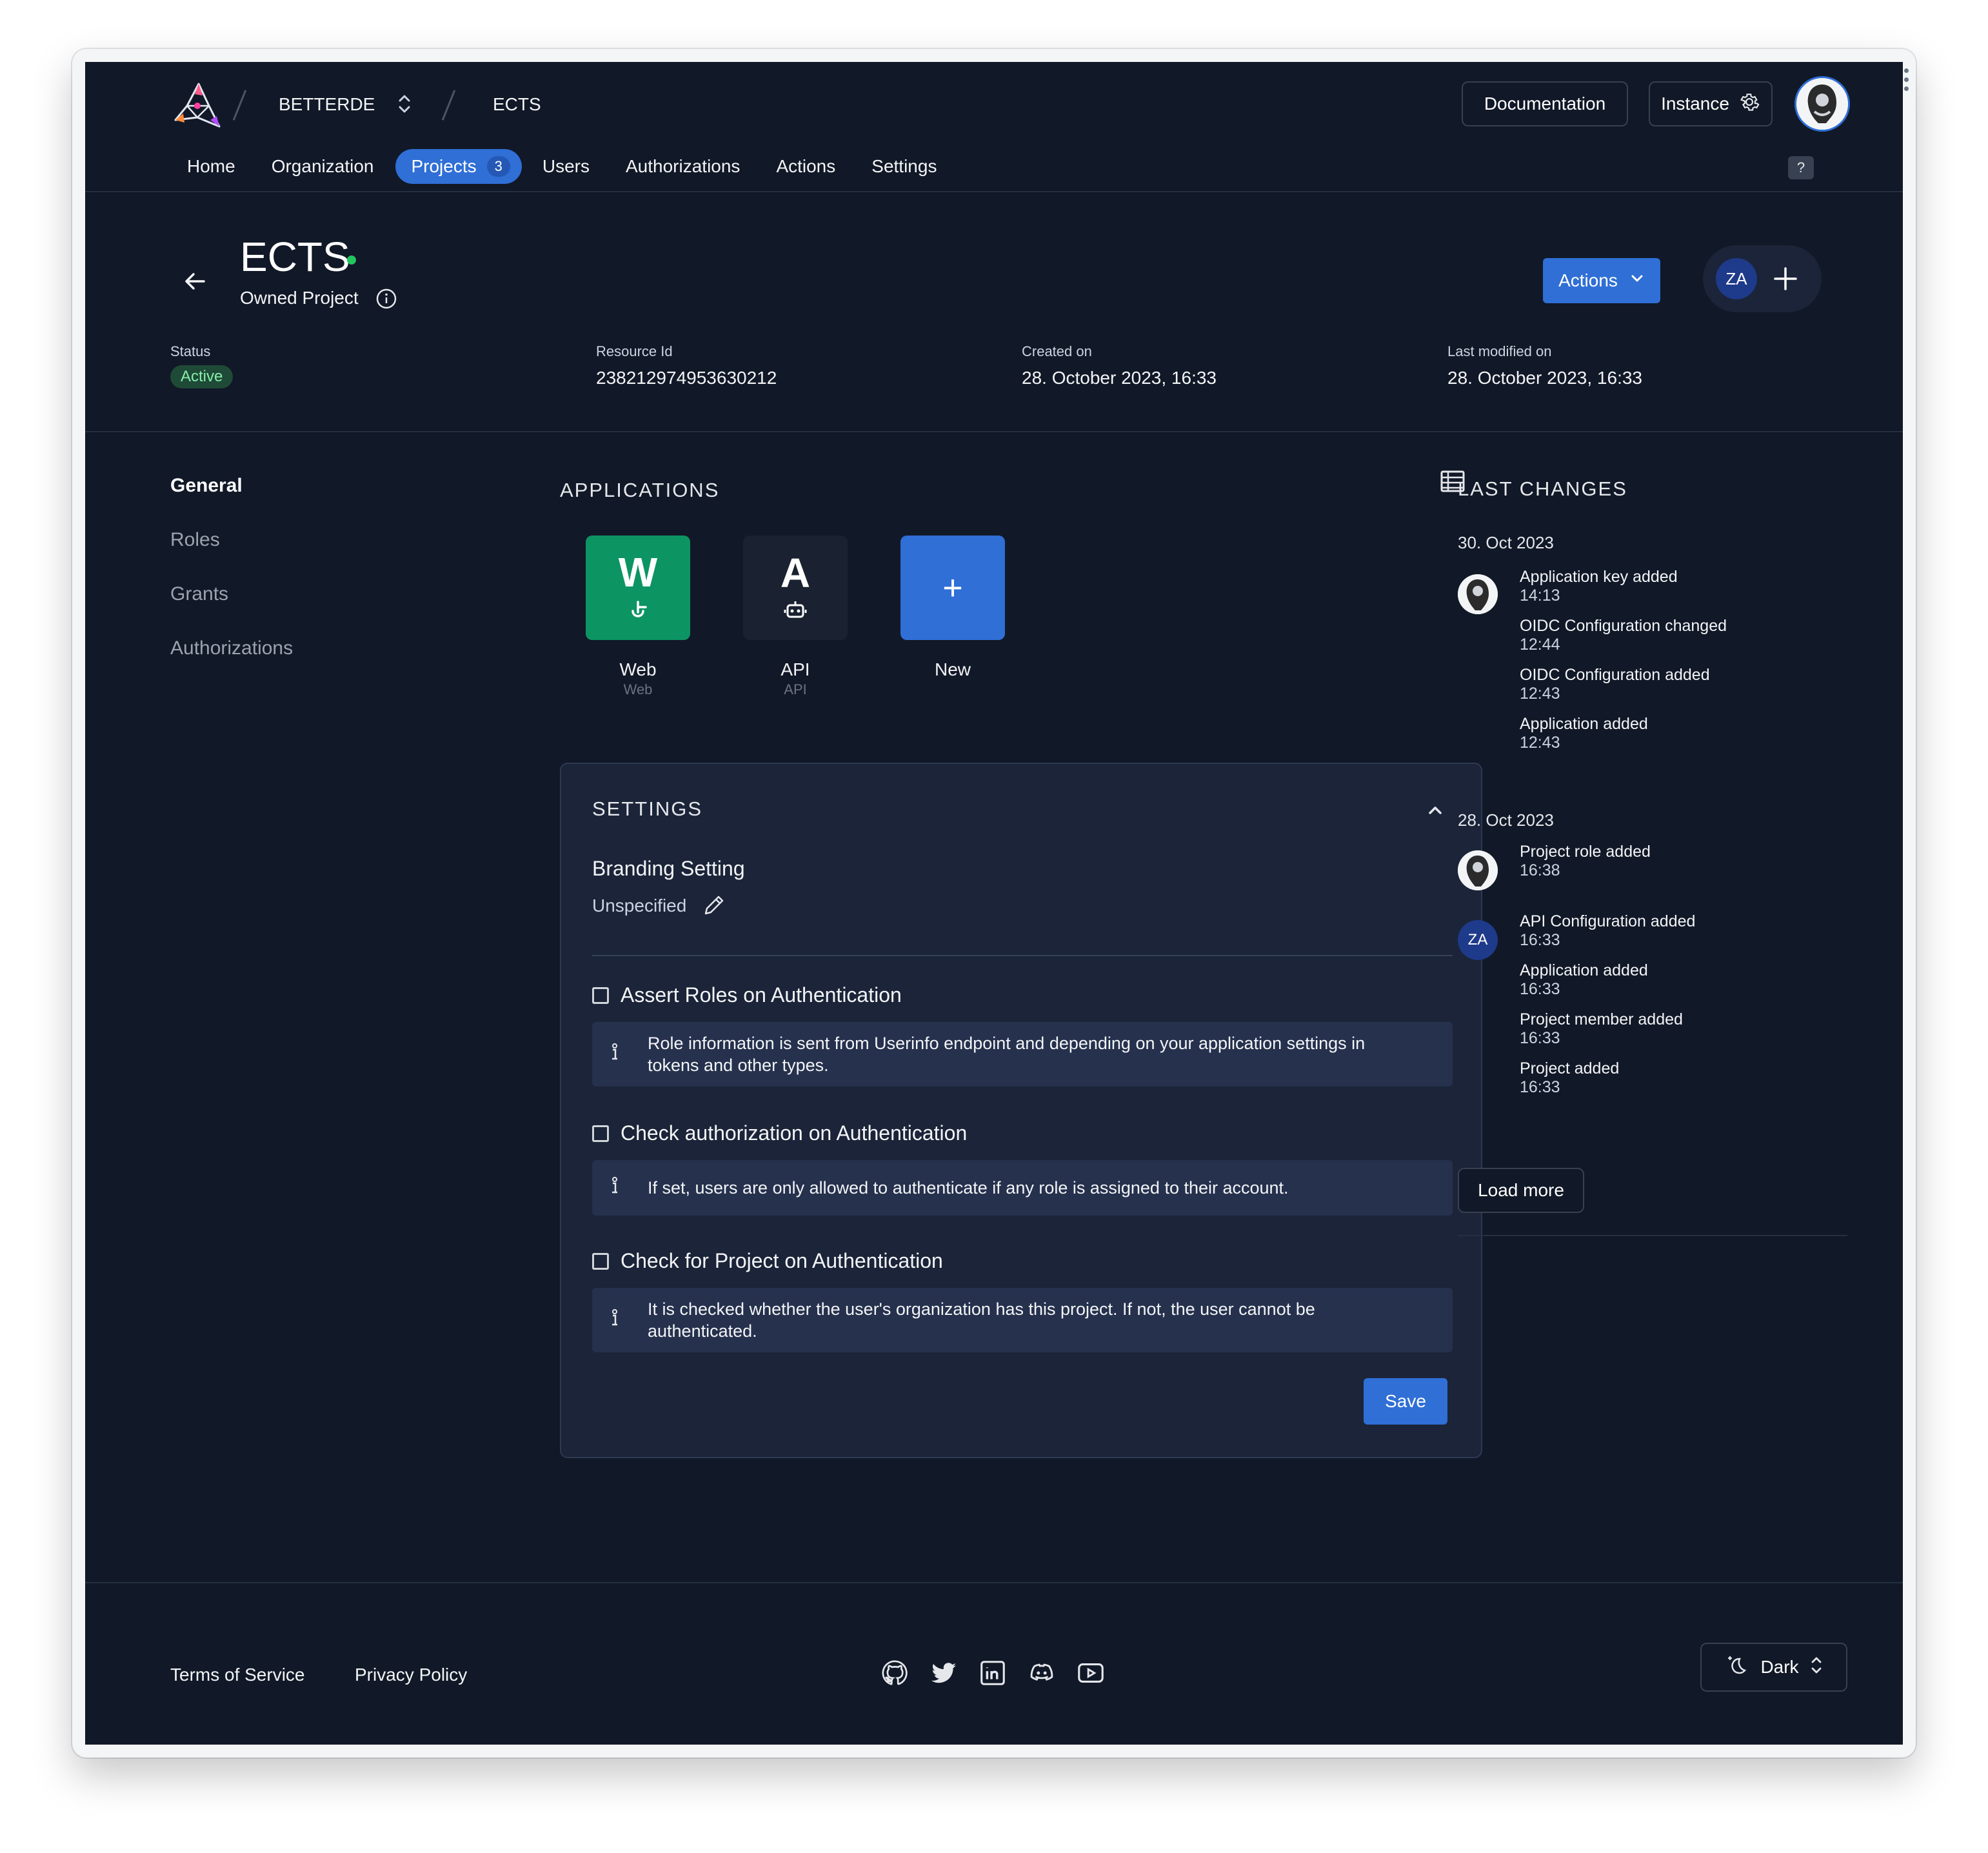  I want to click on instance-button: Instance, so click(1711, 103).